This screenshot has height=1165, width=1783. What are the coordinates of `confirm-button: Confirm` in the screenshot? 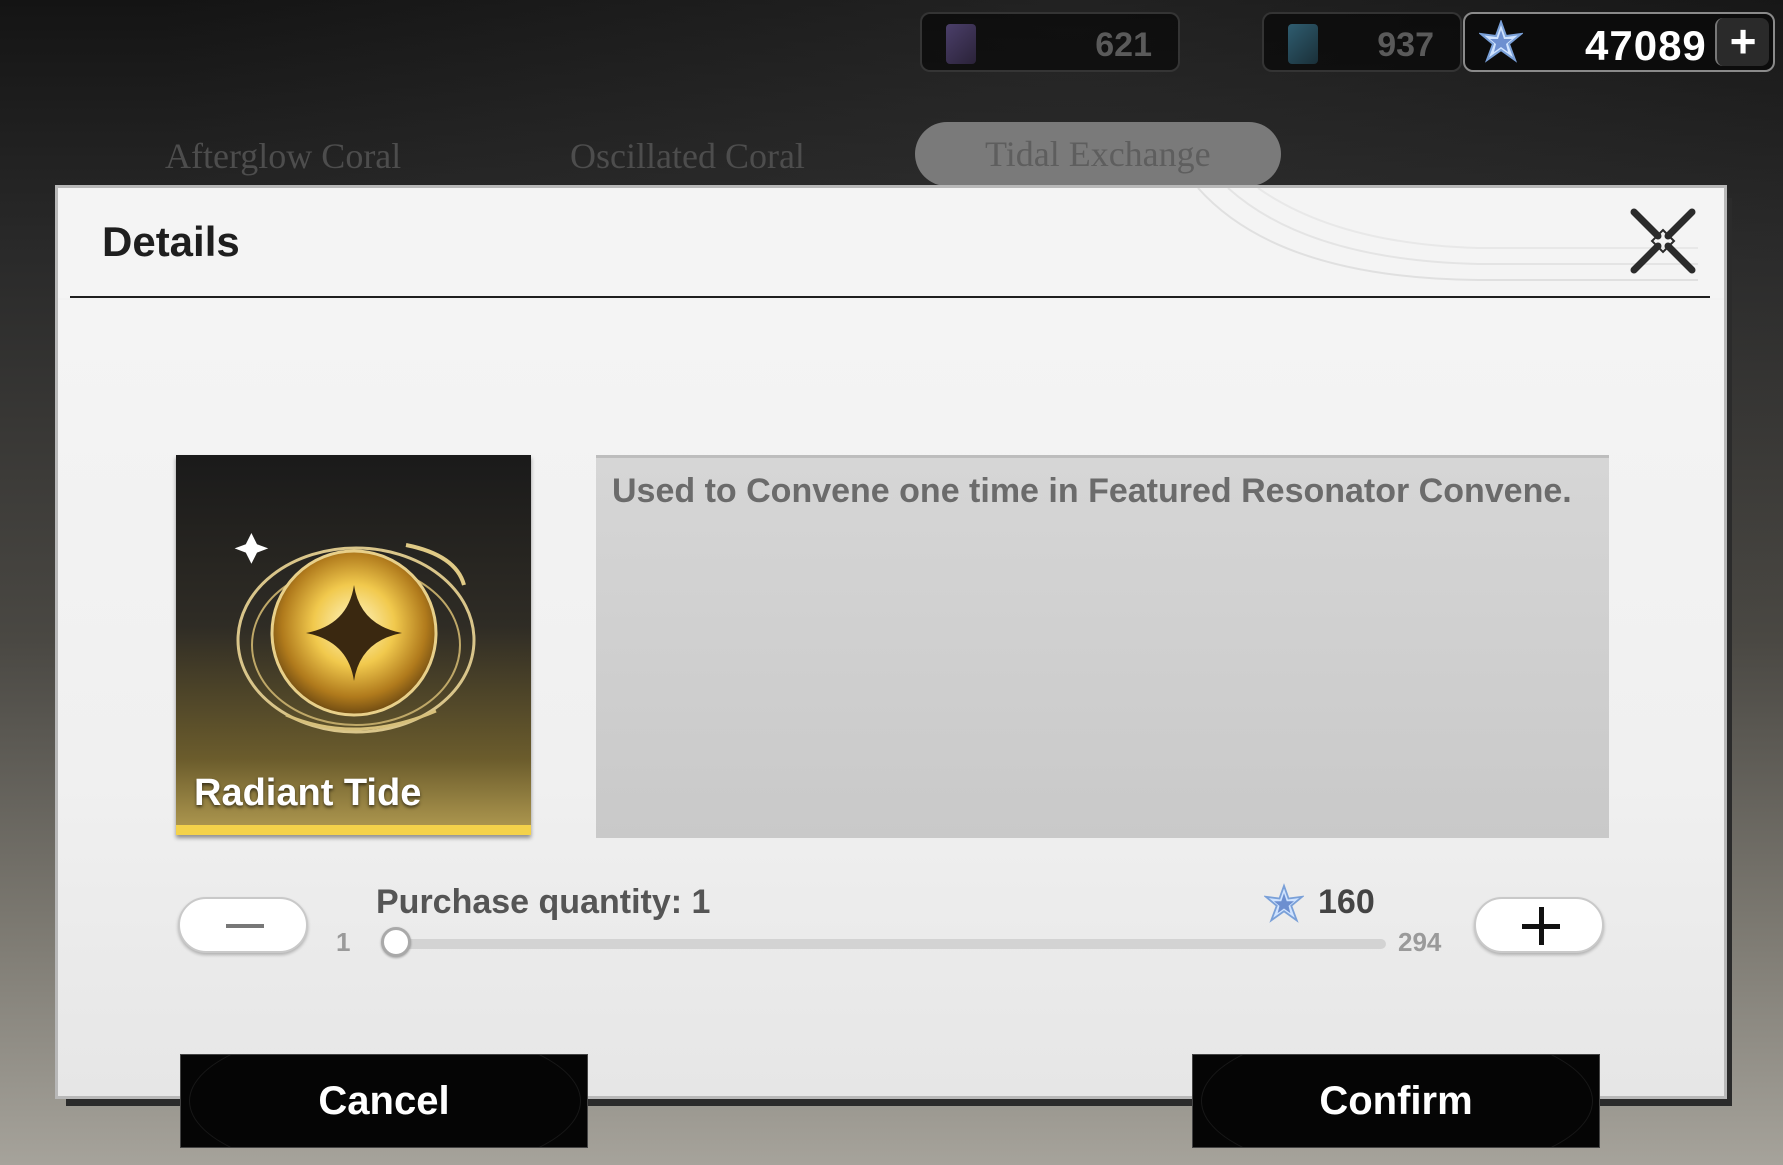 It's located at (1396, 1101).